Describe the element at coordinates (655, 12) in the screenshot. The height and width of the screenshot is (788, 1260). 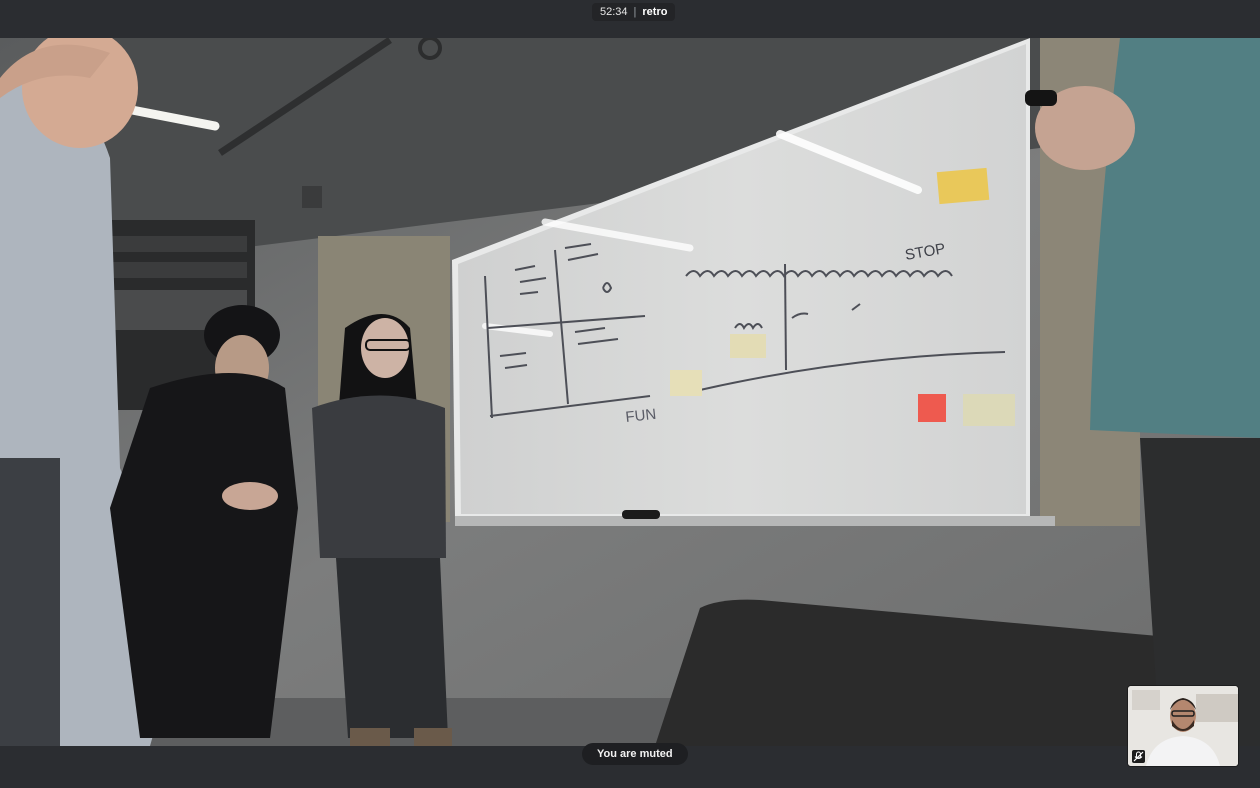
I see `room-name: retro` at that location.